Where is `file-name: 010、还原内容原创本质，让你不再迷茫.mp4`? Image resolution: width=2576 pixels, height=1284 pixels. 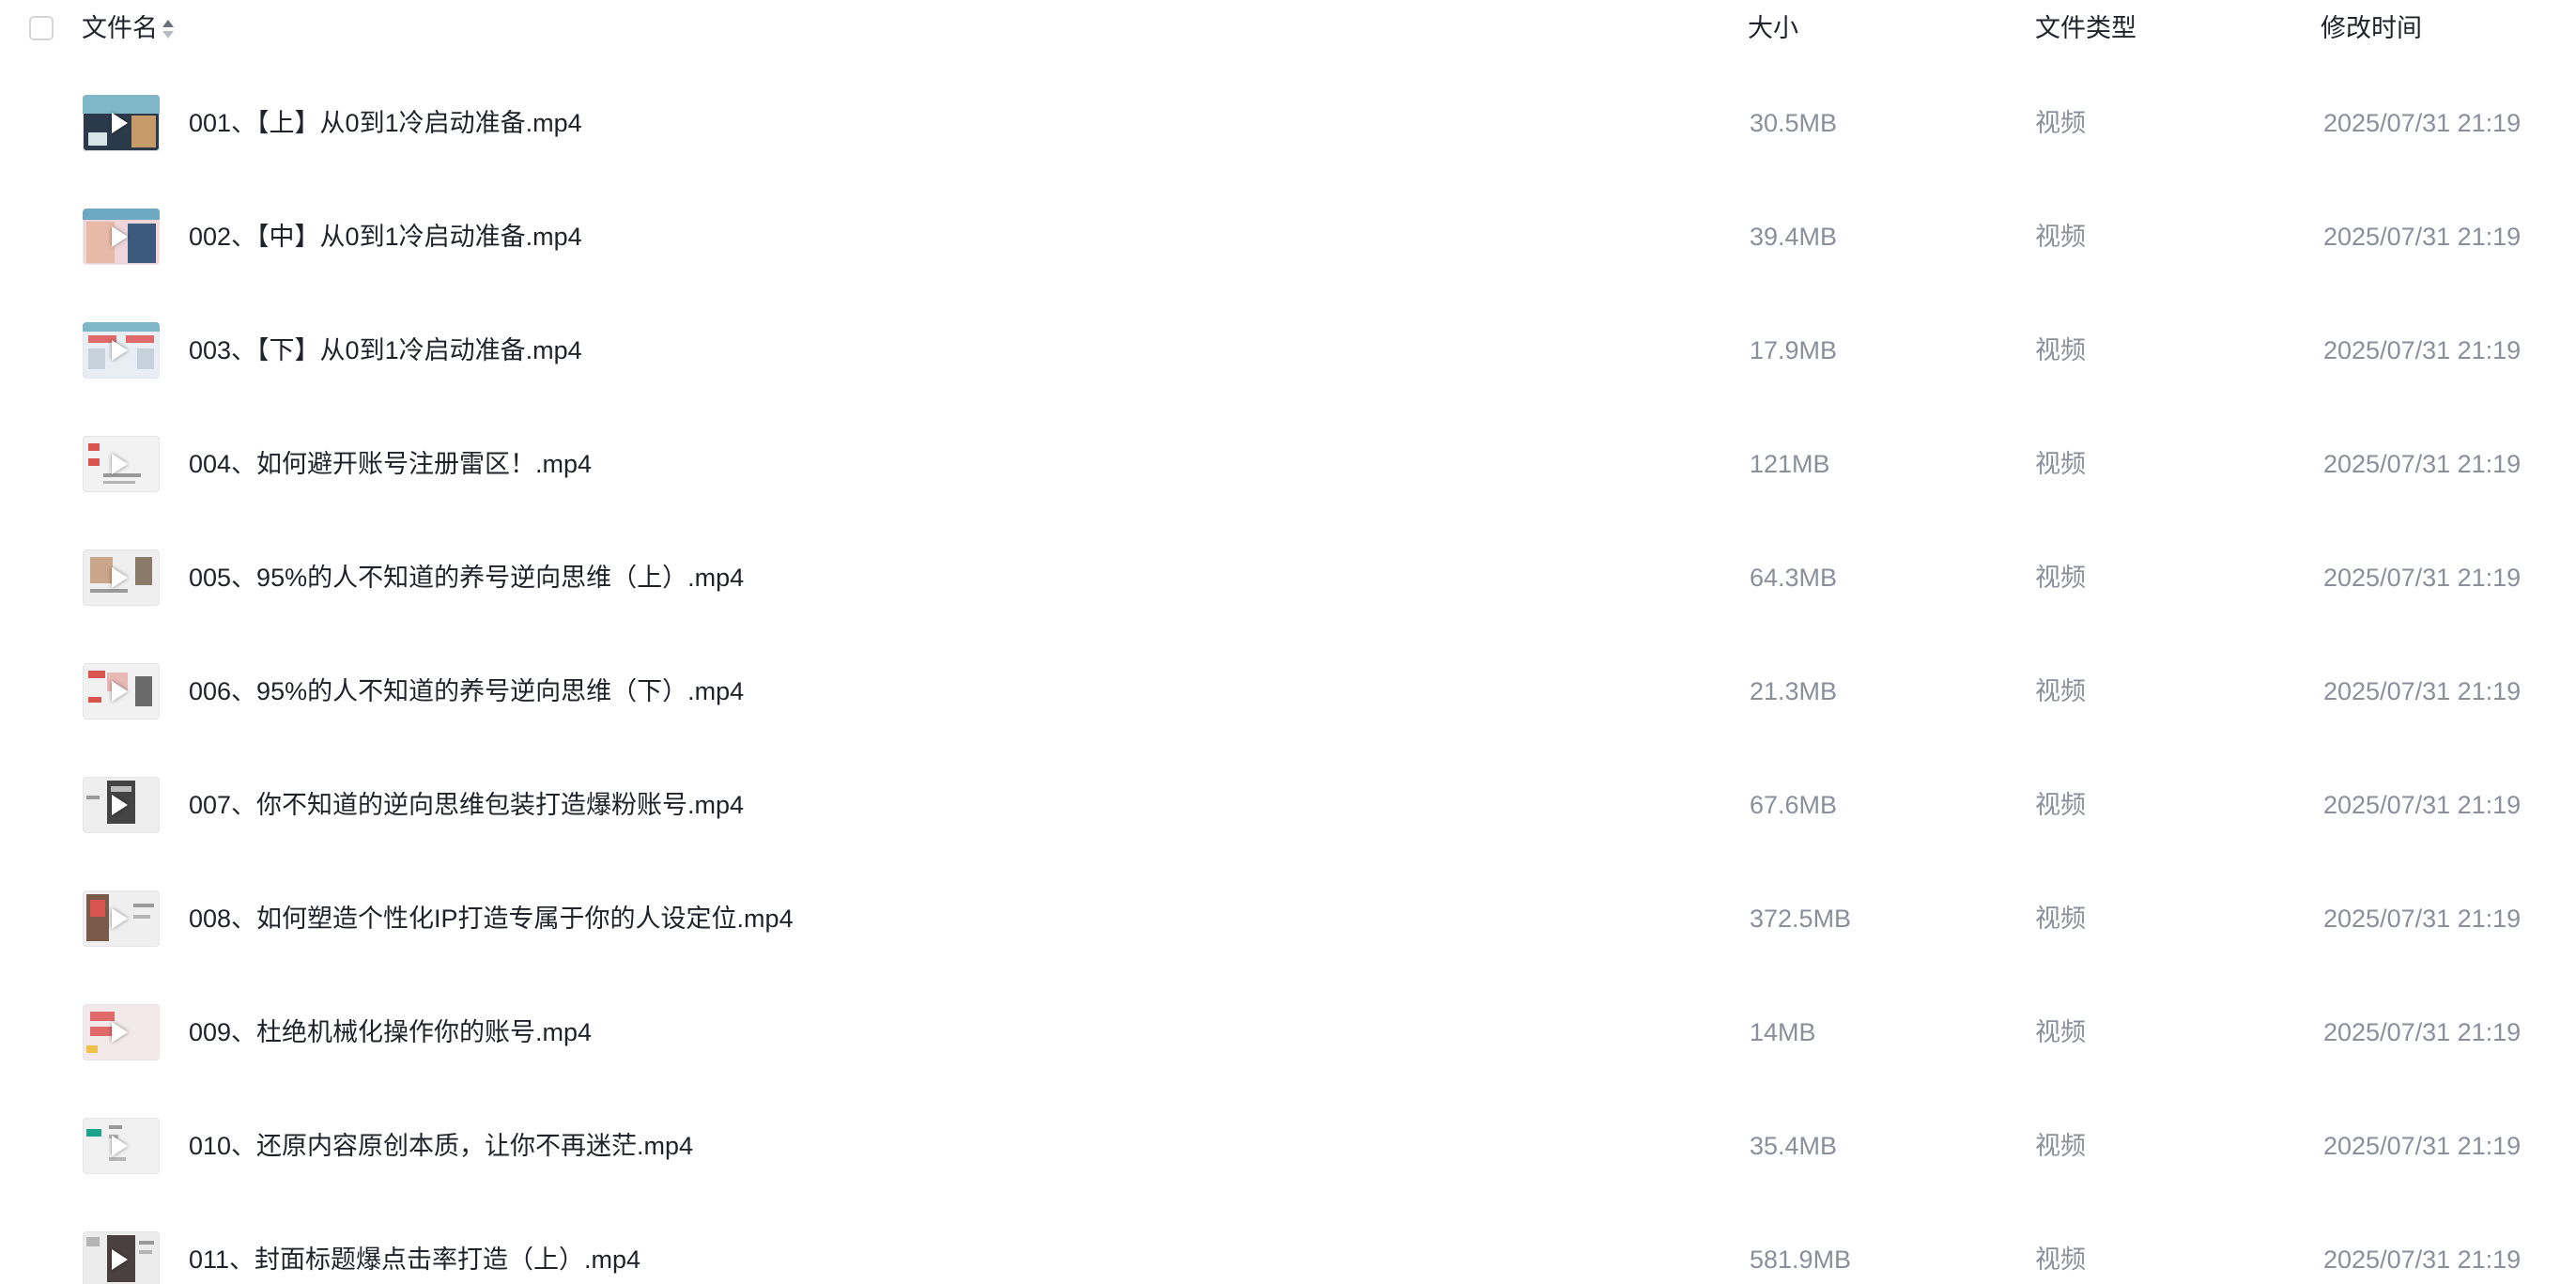 file-name: 010、还原内容原创本质，让你不再迷茫.mp4 is located at coordinates (441, 1146).